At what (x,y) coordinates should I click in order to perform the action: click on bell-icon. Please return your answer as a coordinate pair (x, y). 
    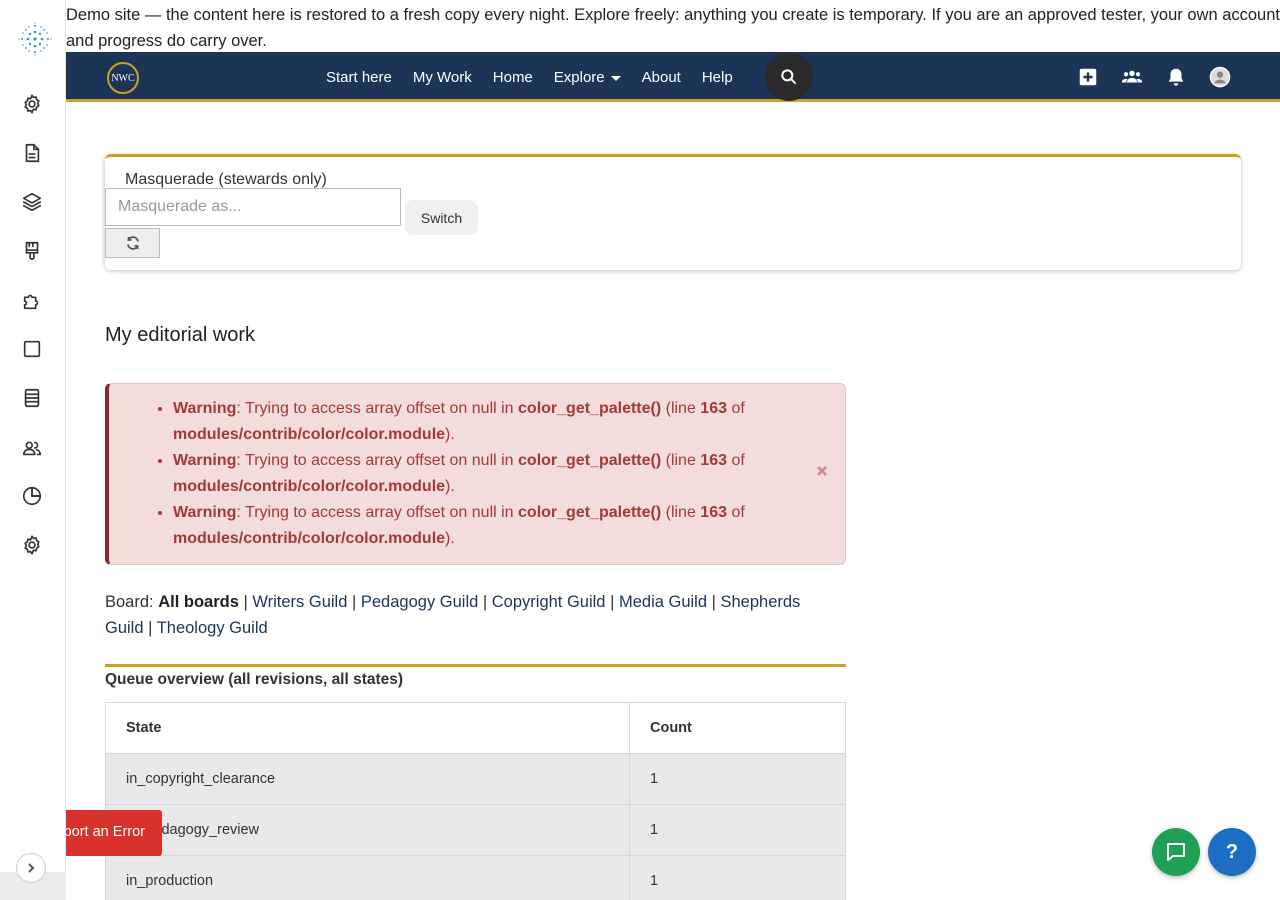
    Looking at the image, I should click on (1176, 77).